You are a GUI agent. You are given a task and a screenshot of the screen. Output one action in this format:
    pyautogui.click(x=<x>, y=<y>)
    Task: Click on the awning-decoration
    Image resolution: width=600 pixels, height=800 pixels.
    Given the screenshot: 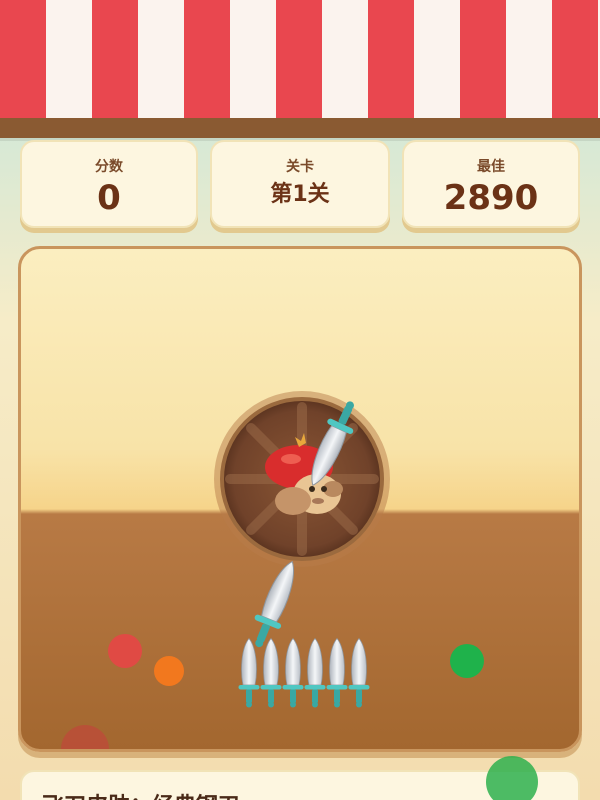 What is the action you would take?
    pyautogui.click(x=300, y=59)
    